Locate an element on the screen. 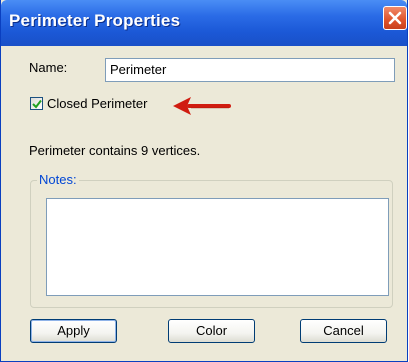 This screenshot has width=409, height=362. color-button: Color is located at coordinates (211, 331).